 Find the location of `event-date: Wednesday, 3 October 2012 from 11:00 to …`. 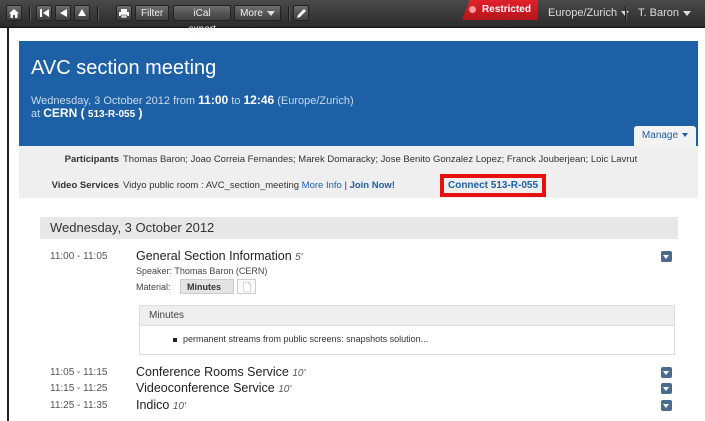

event-date: Wednesday, 3 October 2012 from 11:00 to … is located at coordinates (192, 100).